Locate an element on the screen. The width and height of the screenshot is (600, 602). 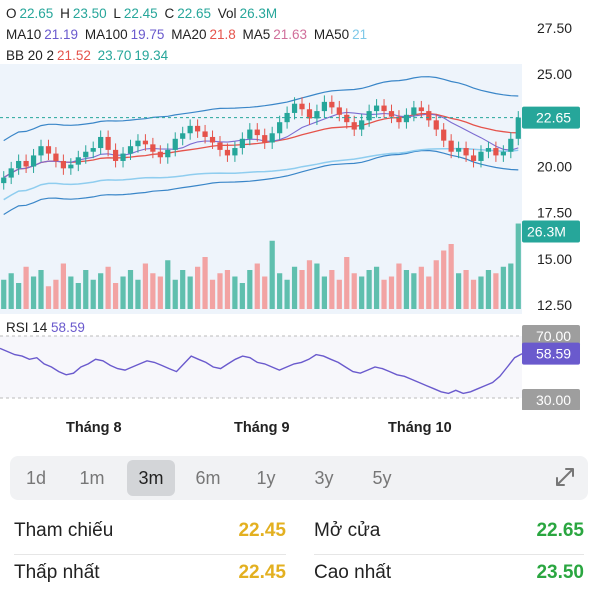
ma50-value: 21 is located at coordinates (360, 34).